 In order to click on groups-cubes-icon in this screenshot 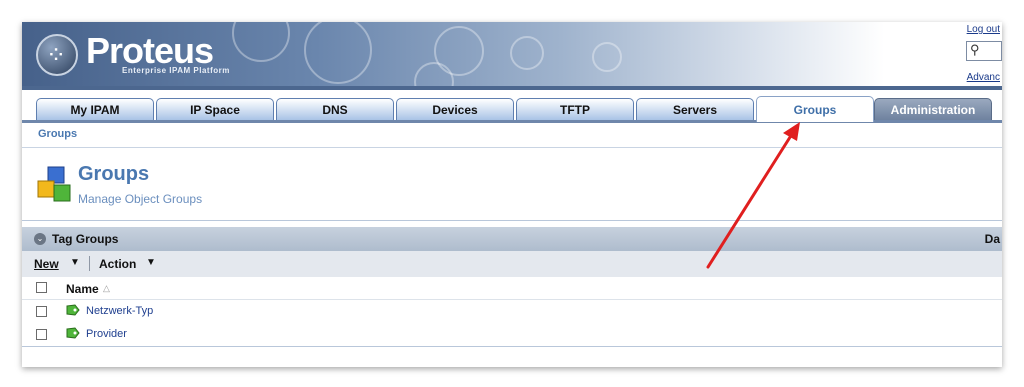, I will do `click(54, 184)`.